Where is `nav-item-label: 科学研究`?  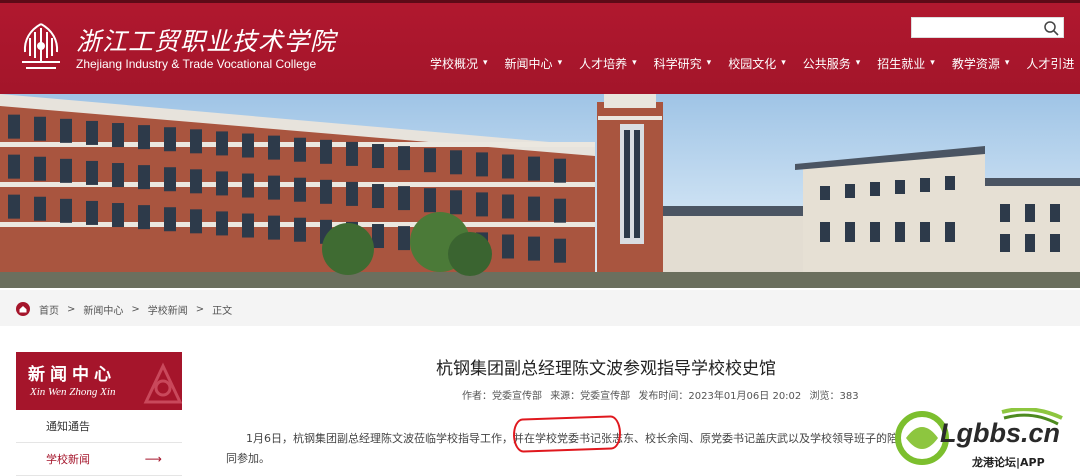
nav-item-label: 科学研究 is located at coordinates (677, 63).